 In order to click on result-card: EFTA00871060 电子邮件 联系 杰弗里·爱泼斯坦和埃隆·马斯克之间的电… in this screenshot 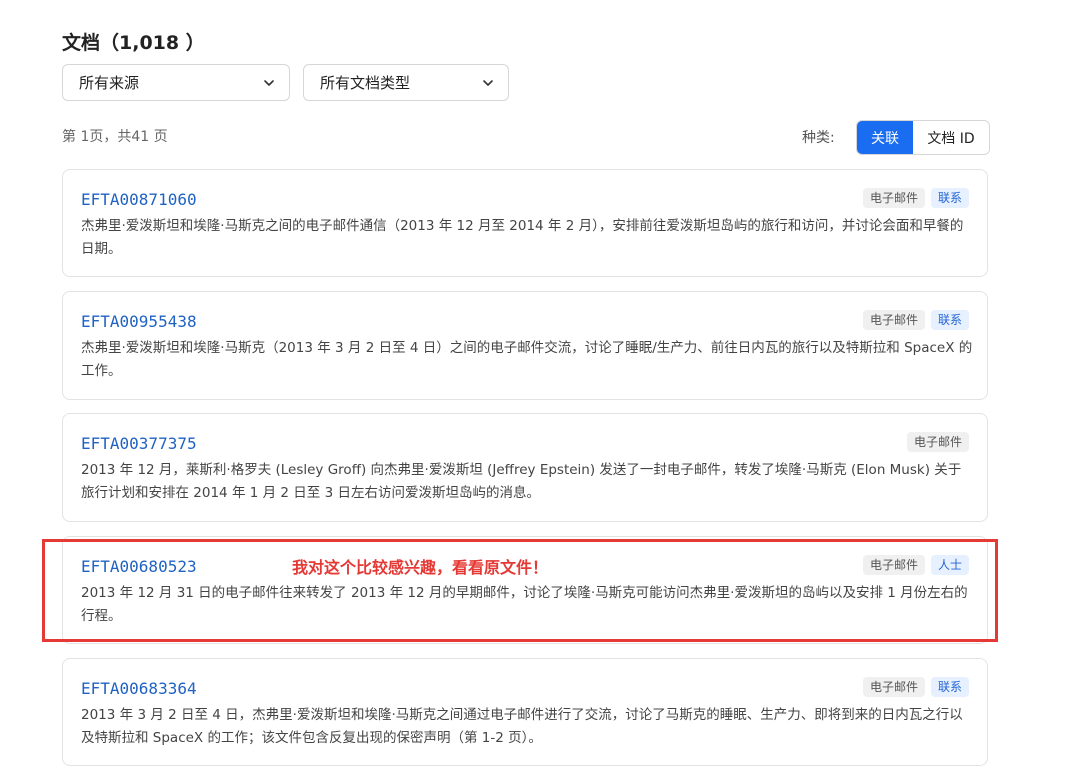, I will do `click(525, 223)`.